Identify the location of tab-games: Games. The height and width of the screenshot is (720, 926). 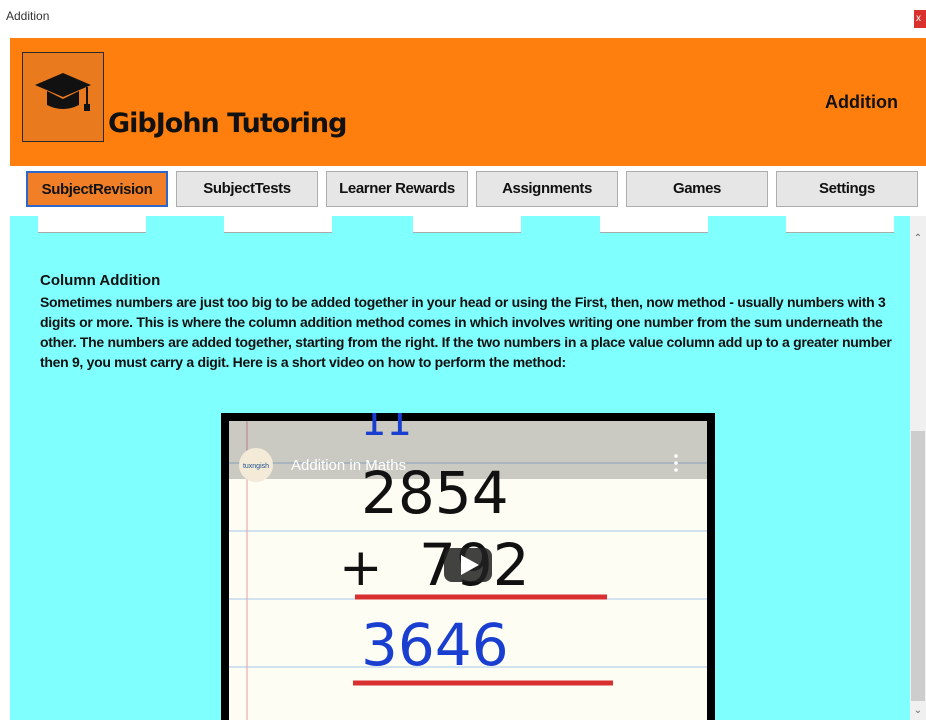
(697, 189).